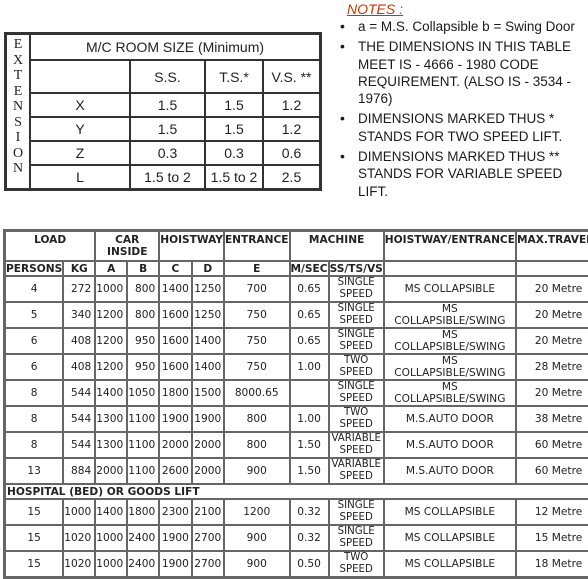 This screenshot has width=588, height=579. Describe the element at coordinates (34, 419) in the screenshot. I see `cell-persons: 8` at that location.